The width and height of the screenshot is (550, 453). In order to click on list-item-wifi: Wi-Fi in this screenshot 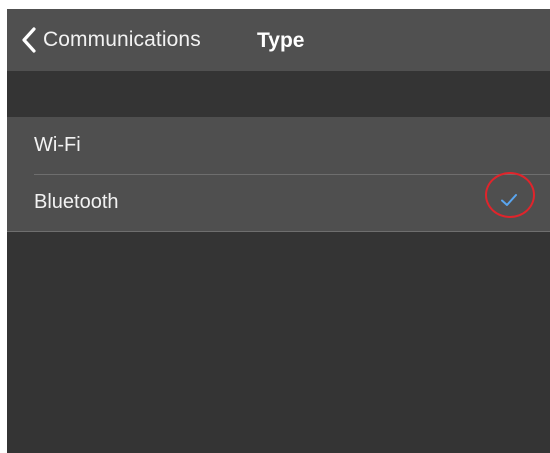, I will do `click(278, 145)`.